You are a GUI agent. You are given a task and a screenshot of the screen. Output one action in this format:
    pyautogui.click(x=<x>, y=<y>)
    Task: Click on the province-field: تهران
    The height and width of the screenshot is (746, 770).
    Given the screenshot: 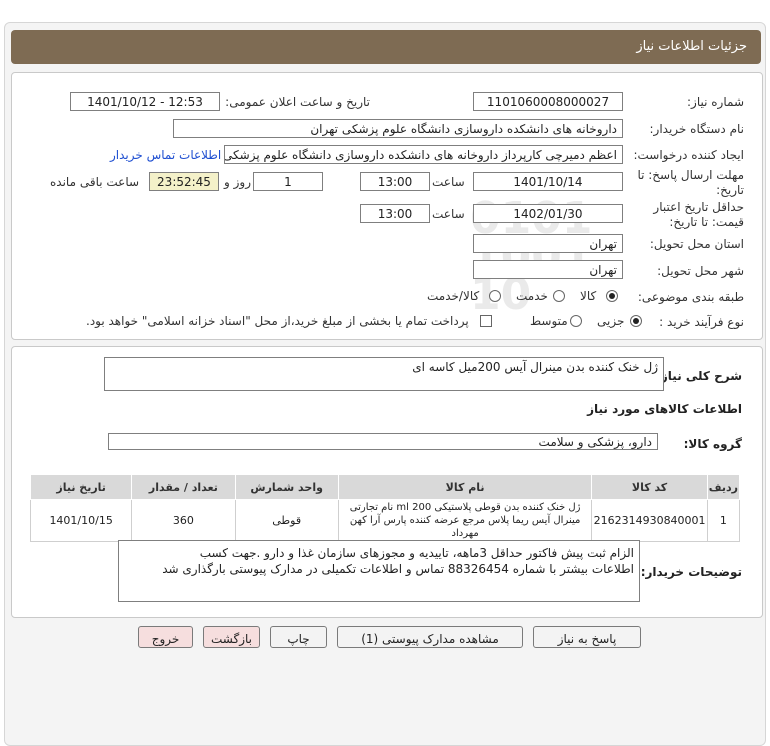 What is the action you would take?
    pyautogui.click(x=548, y=243)
    